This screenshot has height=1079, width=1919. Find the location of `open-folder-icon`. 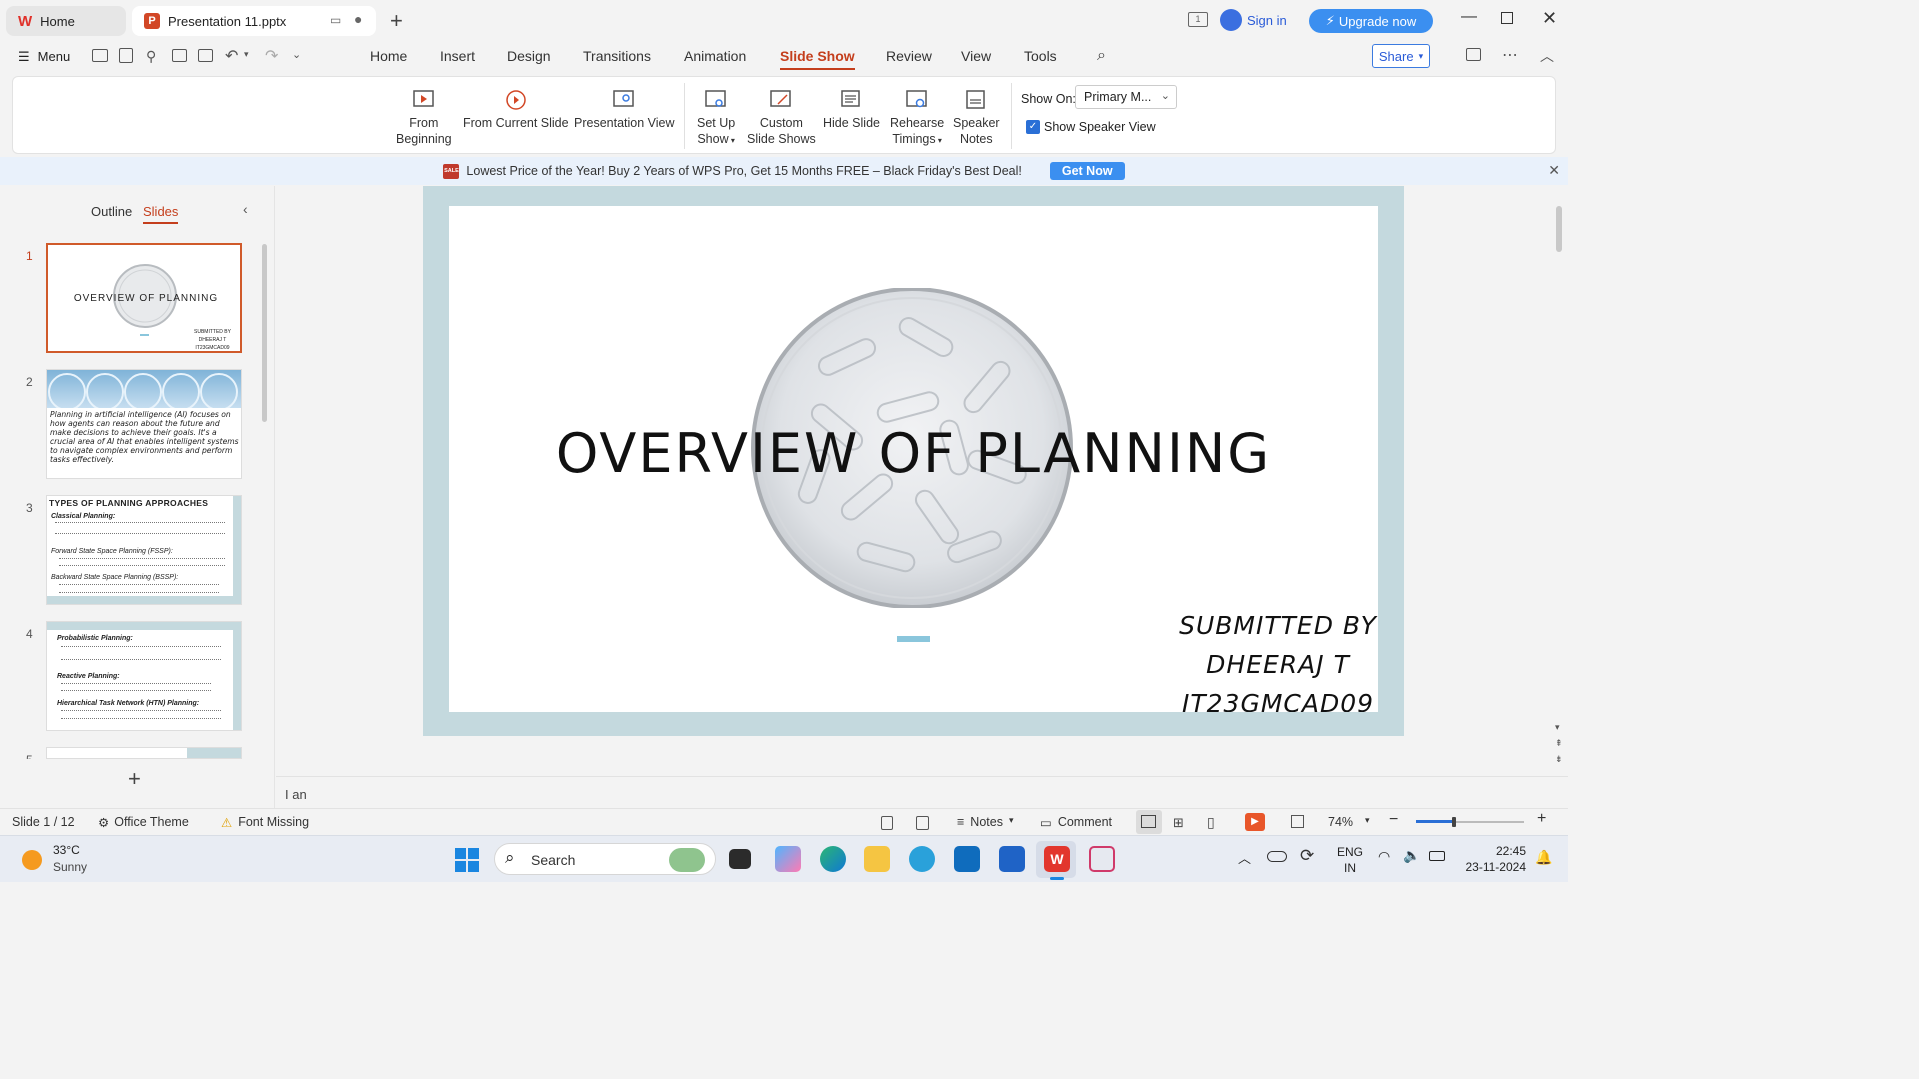

open-folder-icon is located at coordinates (100, 55).